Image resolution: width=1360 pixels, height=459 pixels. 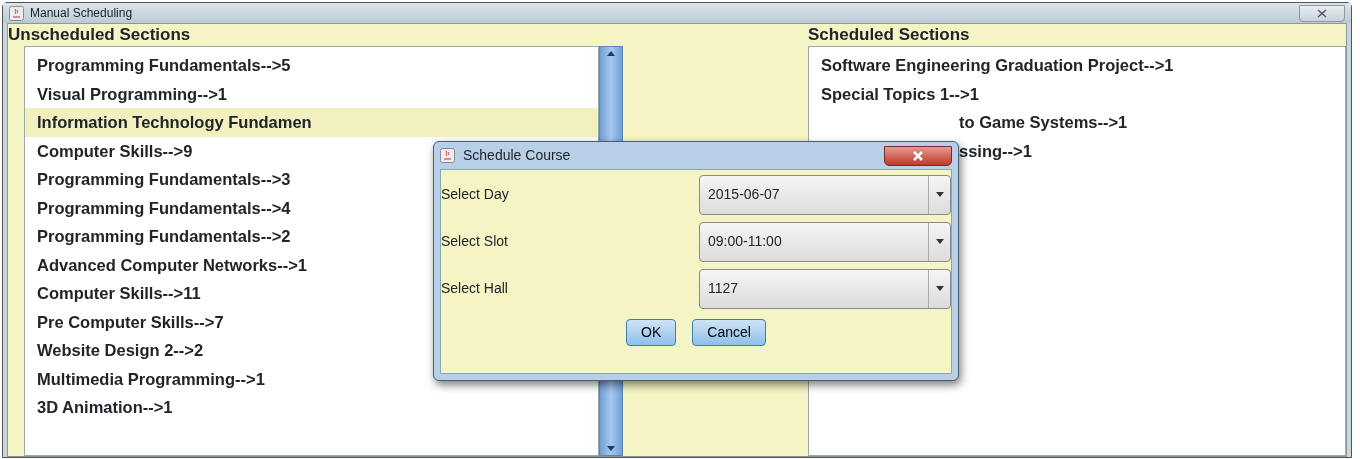 What do you see at coordinates (100, 35) in the screenshot?
I see `section-heading: Unscheduled Sections` at bounding box center [100, 35].